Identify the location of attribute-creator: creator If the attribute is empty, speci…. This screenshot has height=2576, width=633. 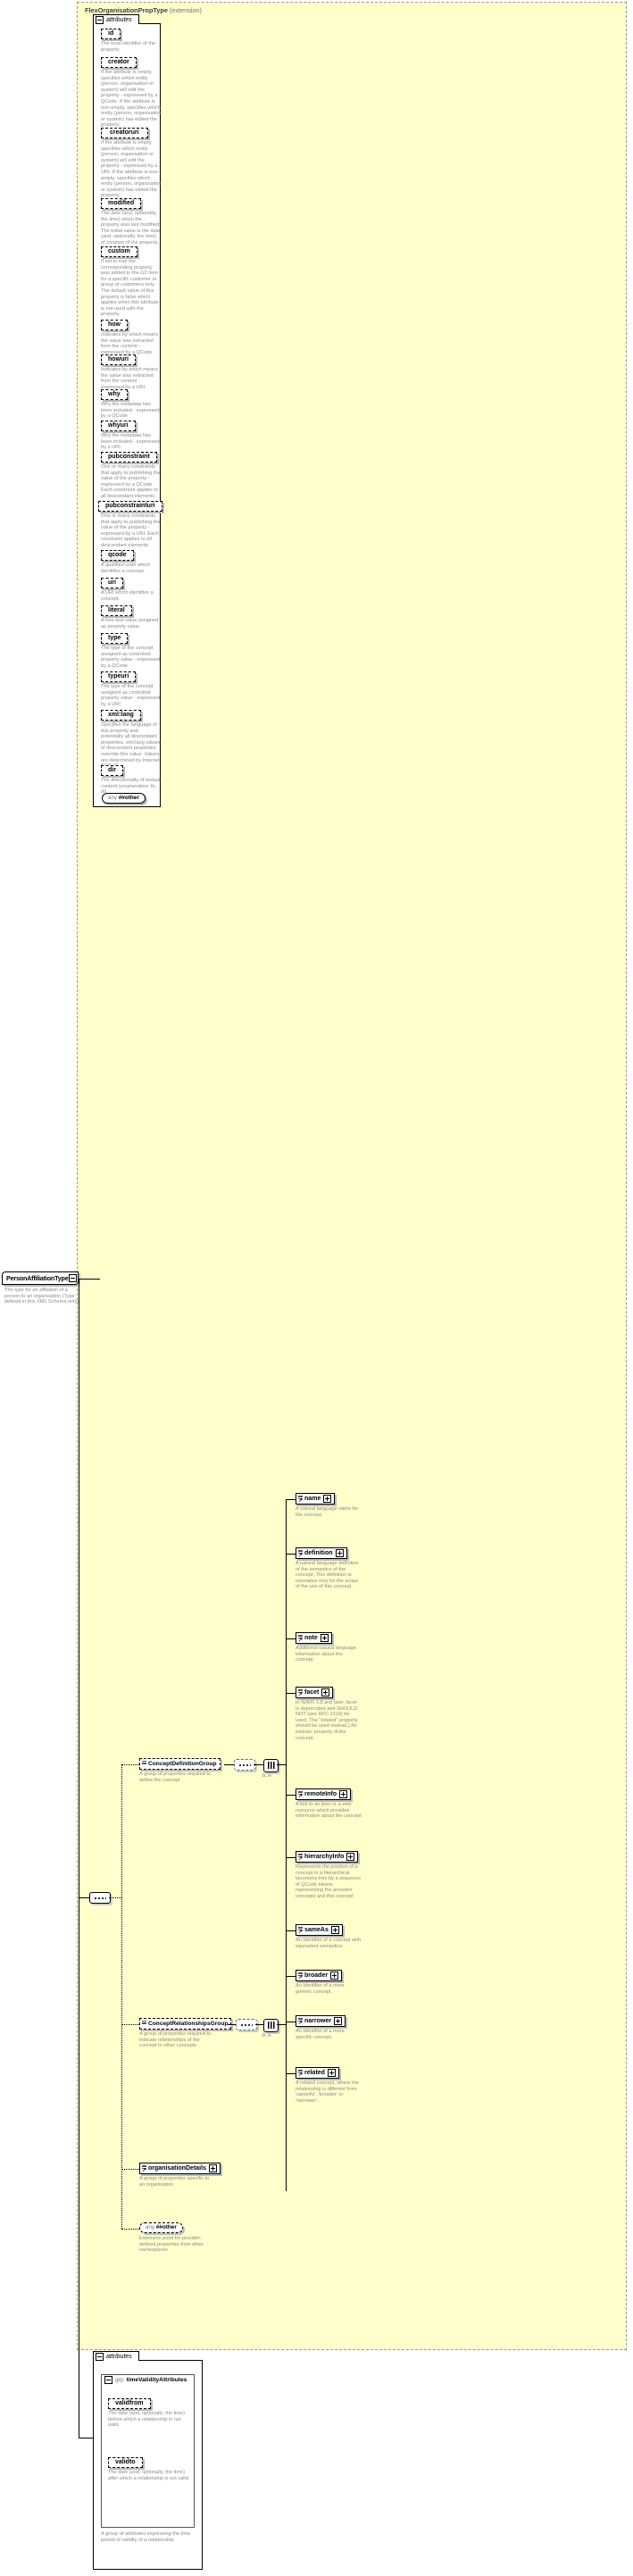
(131, 93).